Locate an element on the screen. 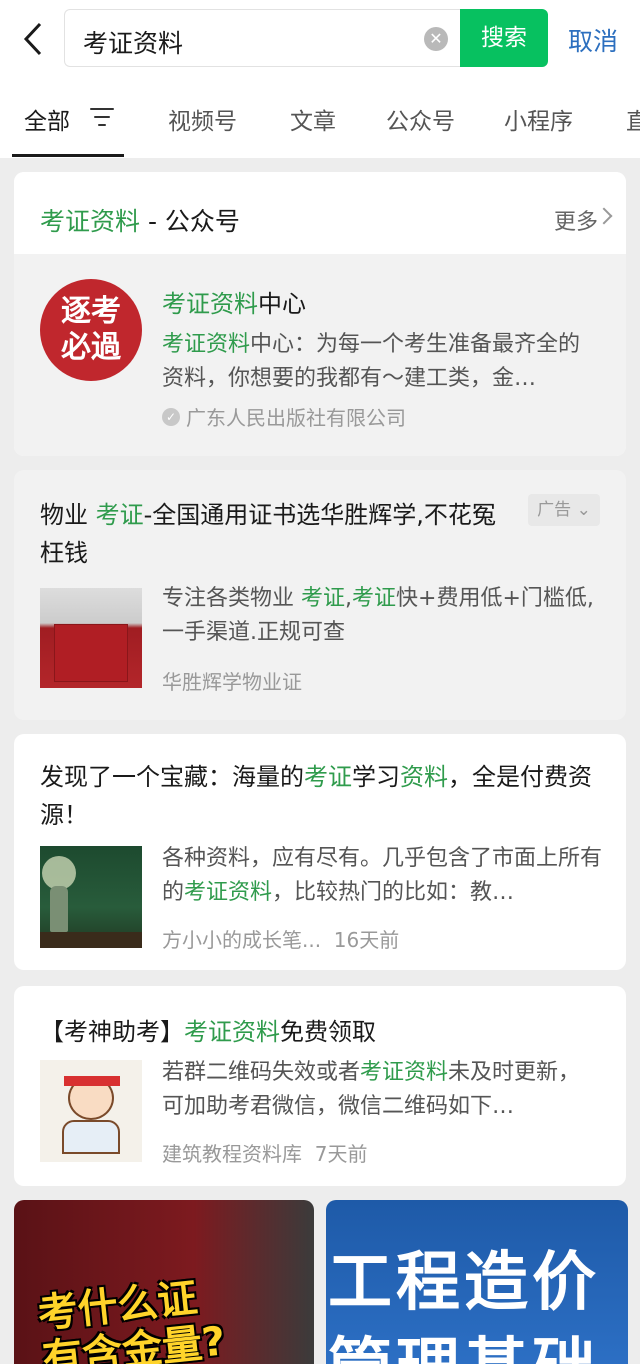 This screenshot has height=1364, width=640. ad-badge: 广告 ⌄ is located at coordinates (564, 510).